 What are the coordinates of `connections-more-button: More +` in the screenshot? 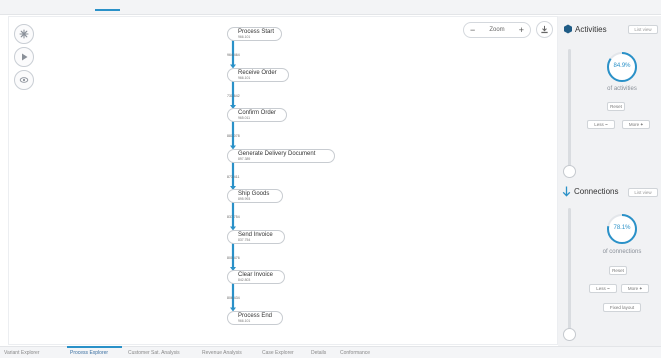 It's located at (635, 288).